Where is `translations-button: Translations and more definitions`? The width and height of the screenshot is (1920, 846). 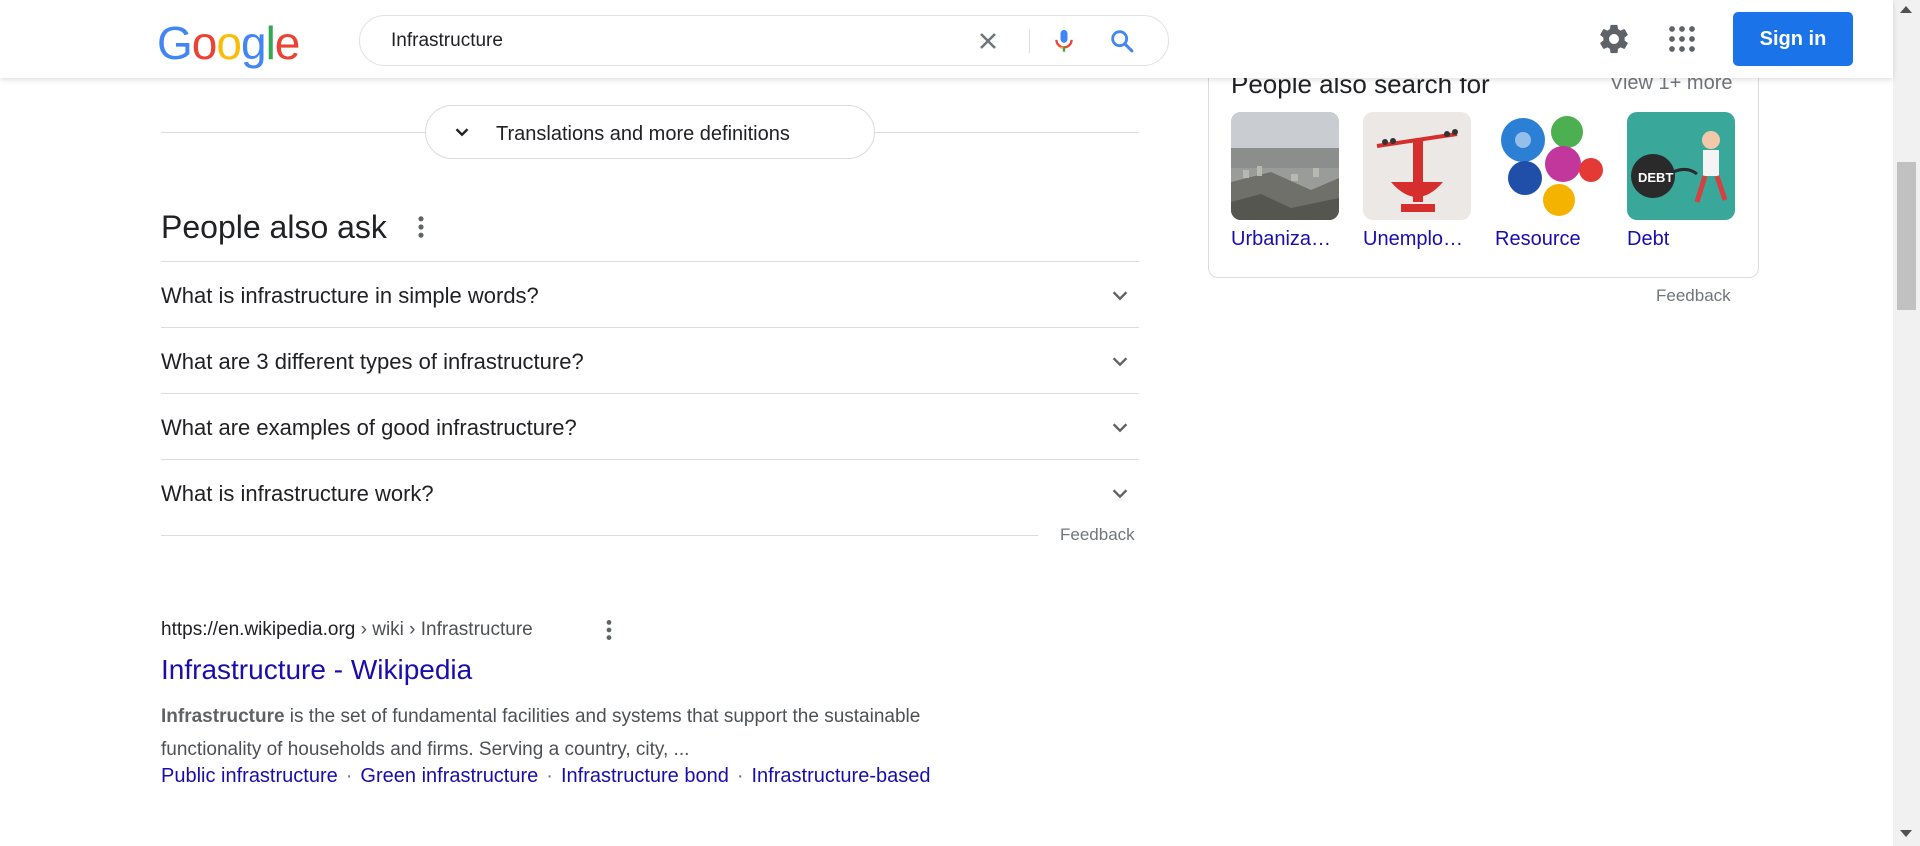 translations-button: Translations and more definitions is located at coordinates (650, 132).